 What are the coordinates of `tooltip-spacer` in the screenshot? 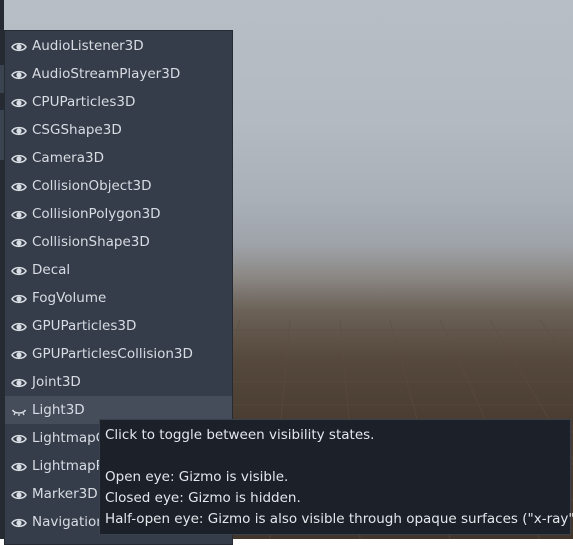 It's located at (335, 456).